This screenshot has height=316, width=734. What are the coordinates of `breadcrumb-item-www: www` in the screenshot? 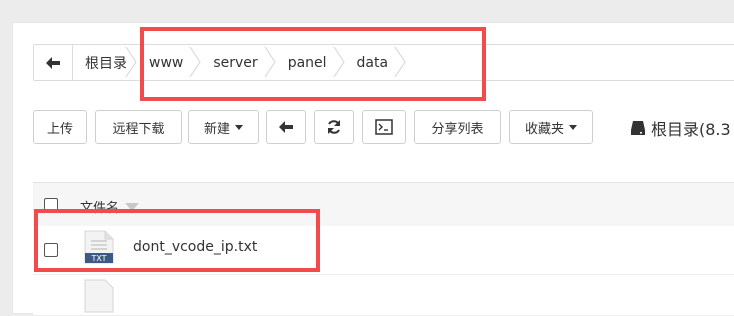 It's located at (169, 62).